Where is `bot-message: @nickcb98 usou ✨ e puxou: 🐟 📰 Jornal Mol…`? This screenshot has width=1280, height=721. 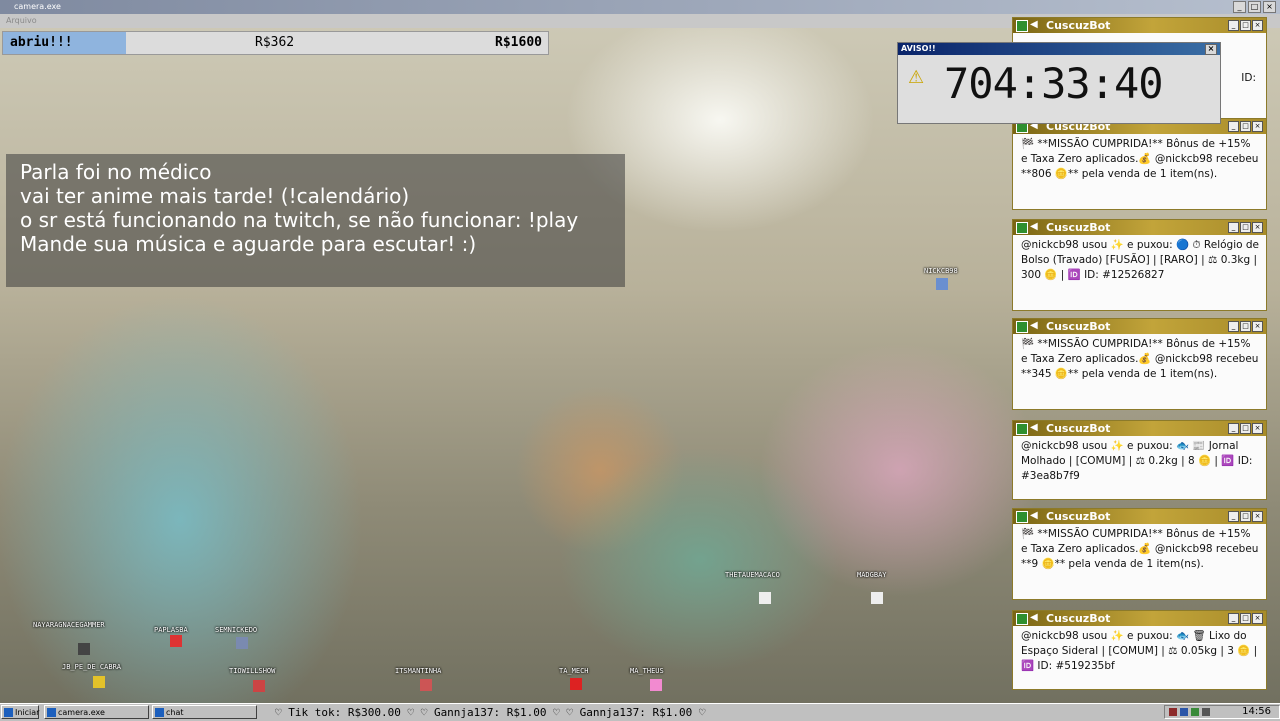 bot-message: @nickcb98 usou ✨ e puxou: 🐟 📰 Jornal Mol… is located at coordinates (1137, 461).